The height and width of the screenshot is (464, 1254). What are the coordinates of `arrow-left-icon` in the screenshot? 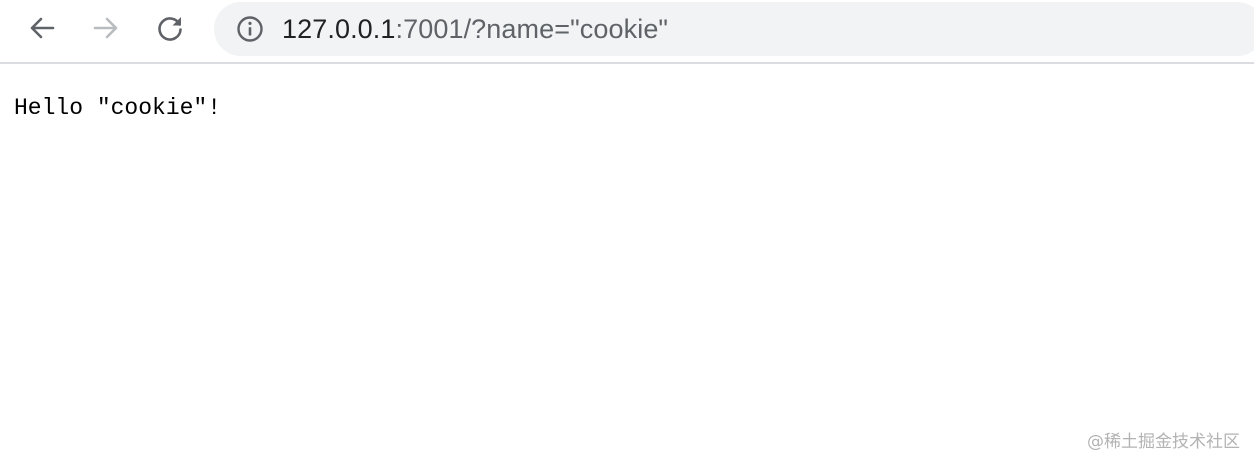 It's located at (42, 28).